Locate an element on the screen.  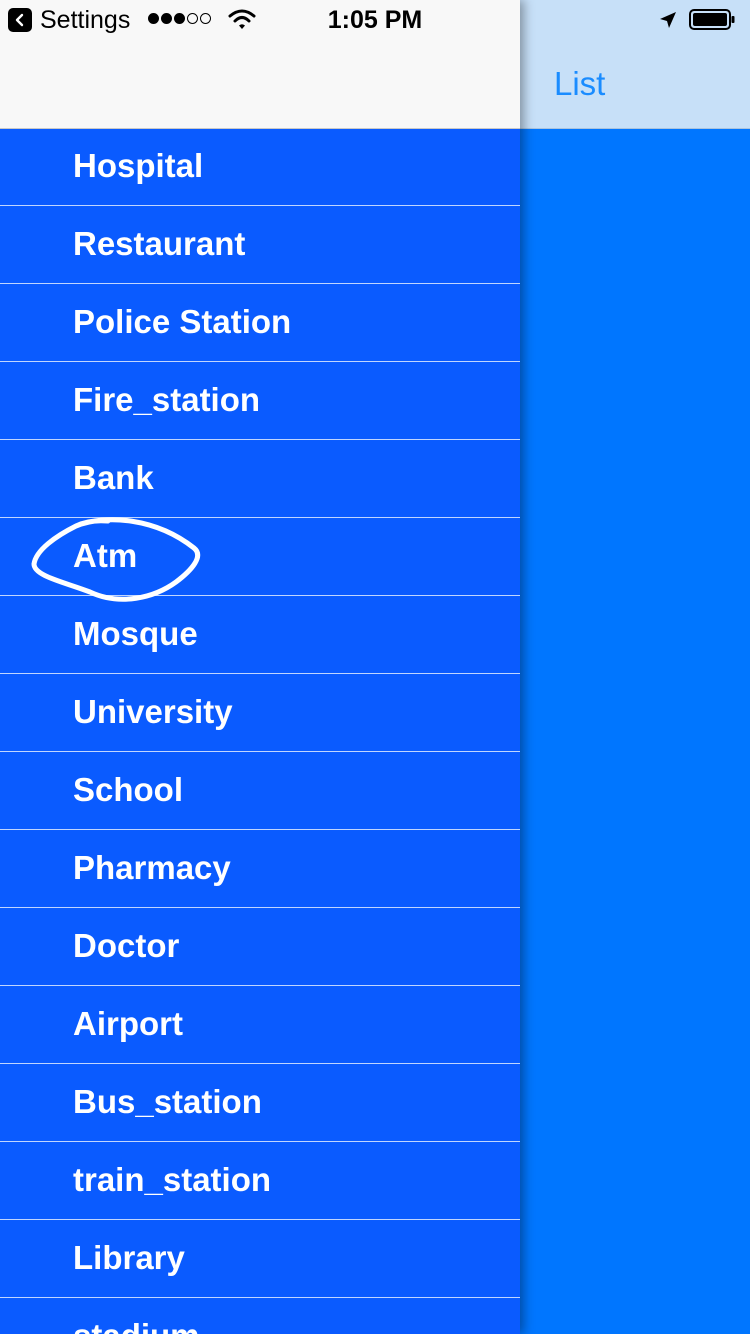
drawer-item-school: School is located at coordinates (260, 791).